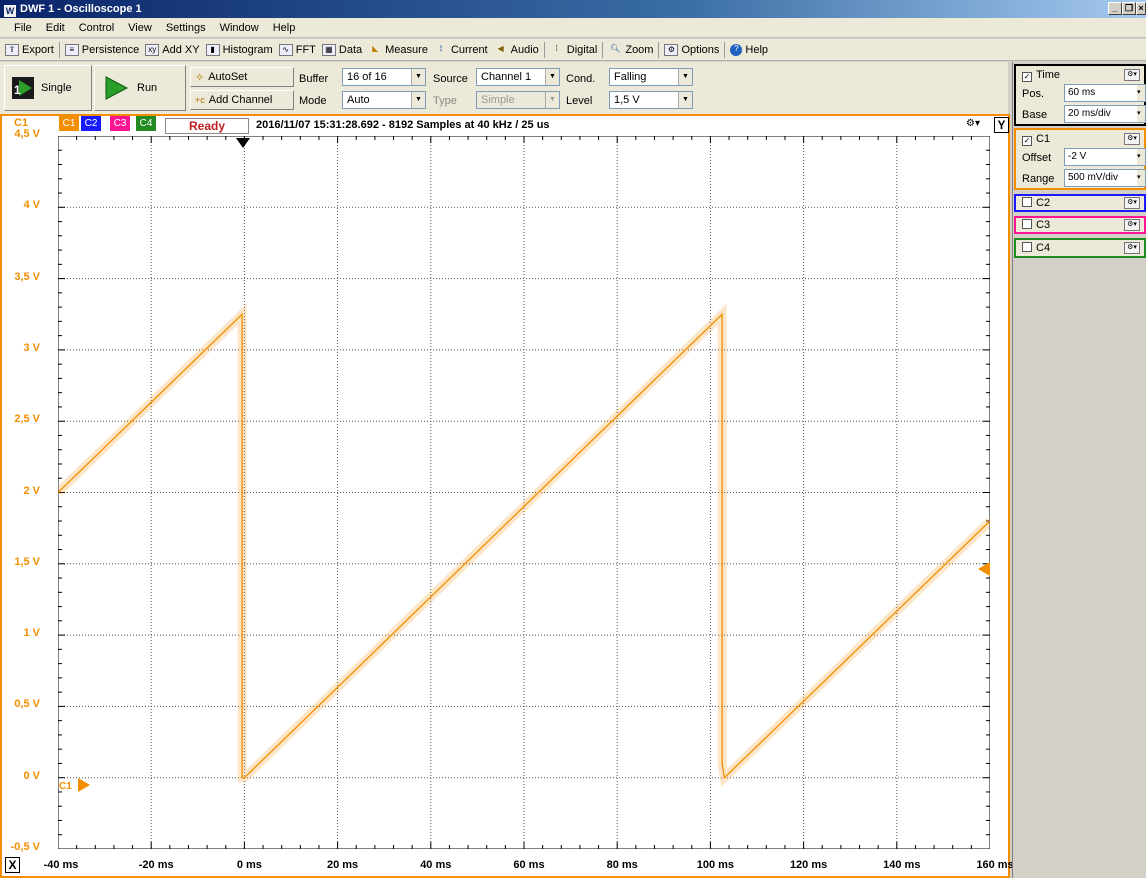 Image resolution: width=1146 pixels, height=878 pixels. I want to click on help-button: ? Help, so click(749, 50).